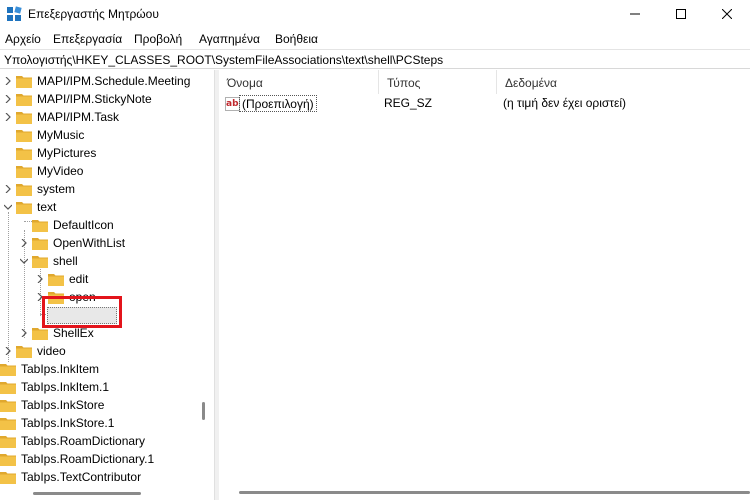 Image resolution: width=750 pixels, height=500 pixels. I want to click on column-header-name-label: Όνομα, so click(245, 83).